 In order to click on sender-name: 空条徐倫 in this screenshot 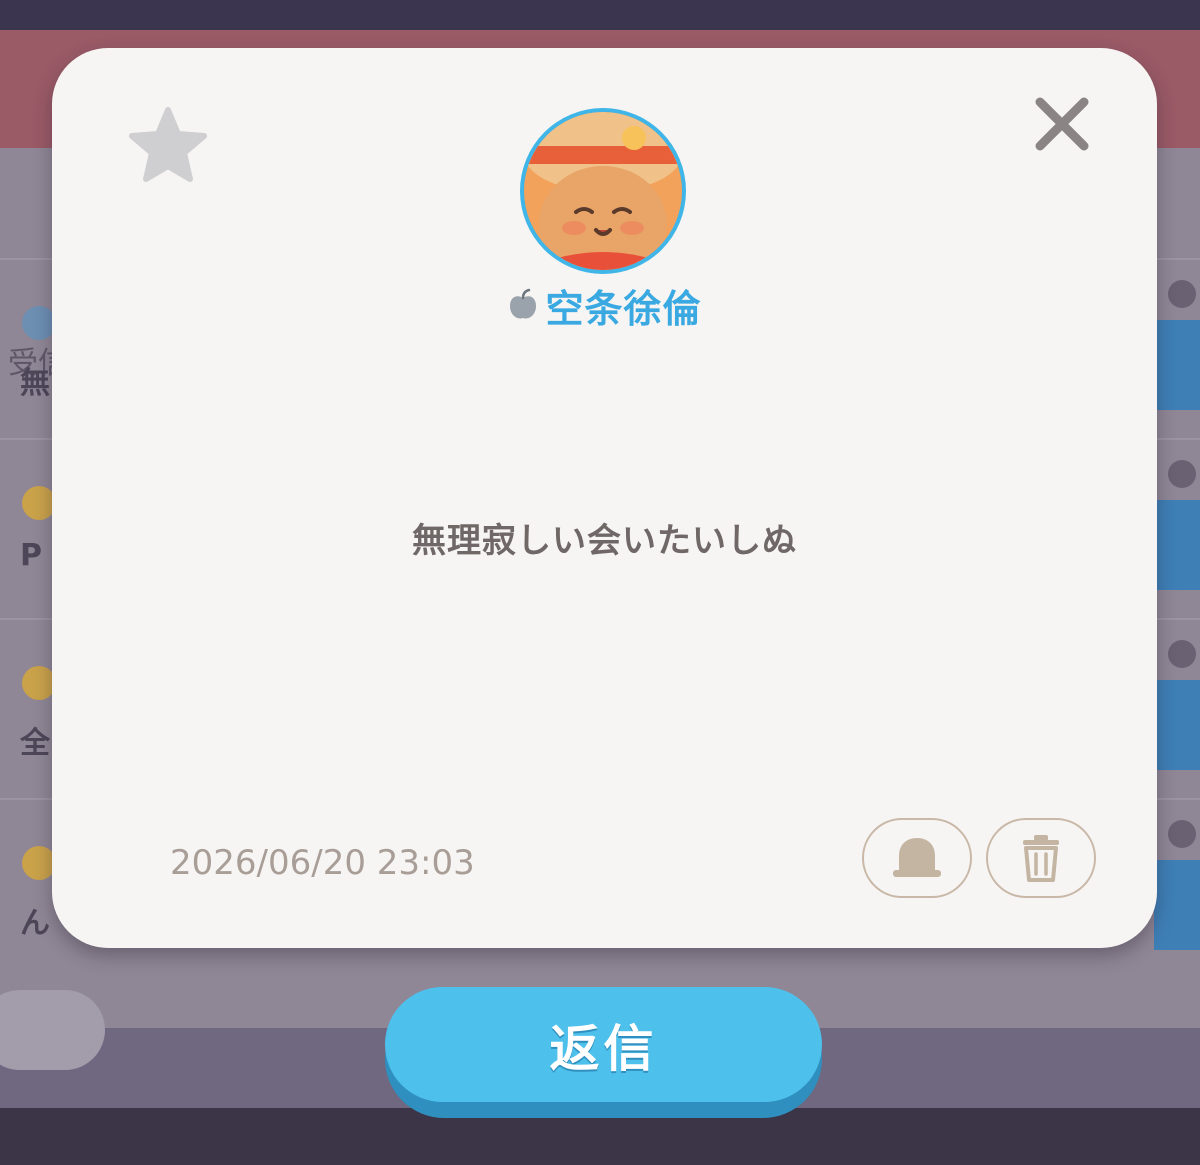, I will do `click(623, 305)`.